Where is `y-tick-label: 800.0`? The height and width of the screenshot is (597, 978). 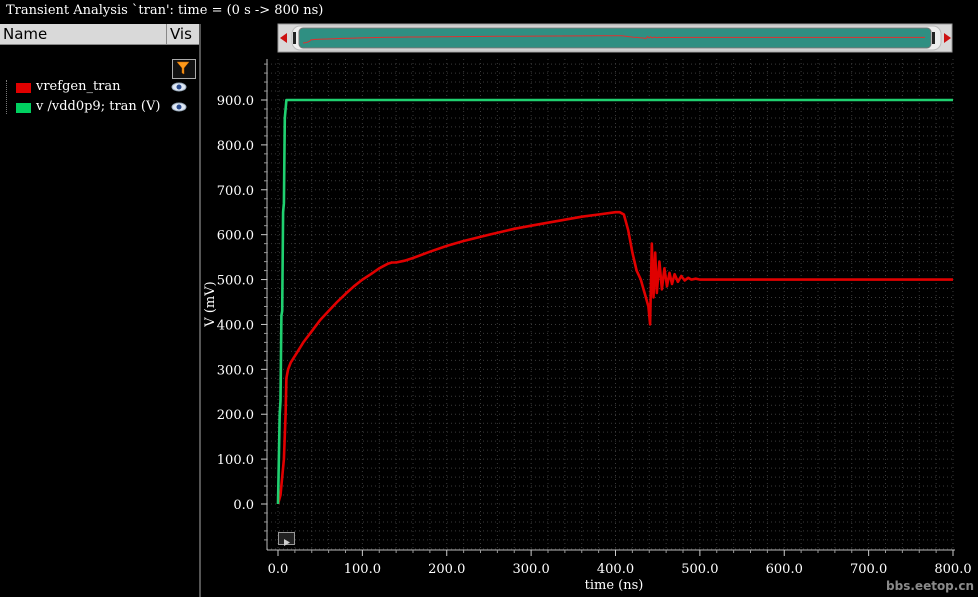
y-tick-label: 800.0 is located at coordinates (235, 146).